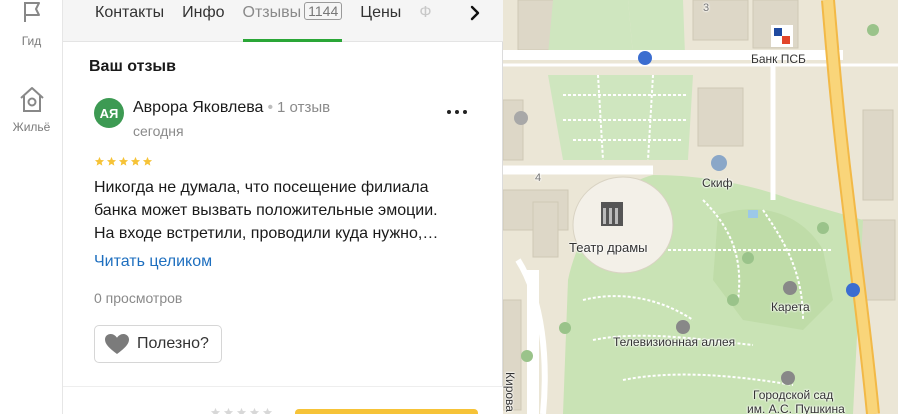  I want to click on tab-prices: Цены, so click(380, 21).